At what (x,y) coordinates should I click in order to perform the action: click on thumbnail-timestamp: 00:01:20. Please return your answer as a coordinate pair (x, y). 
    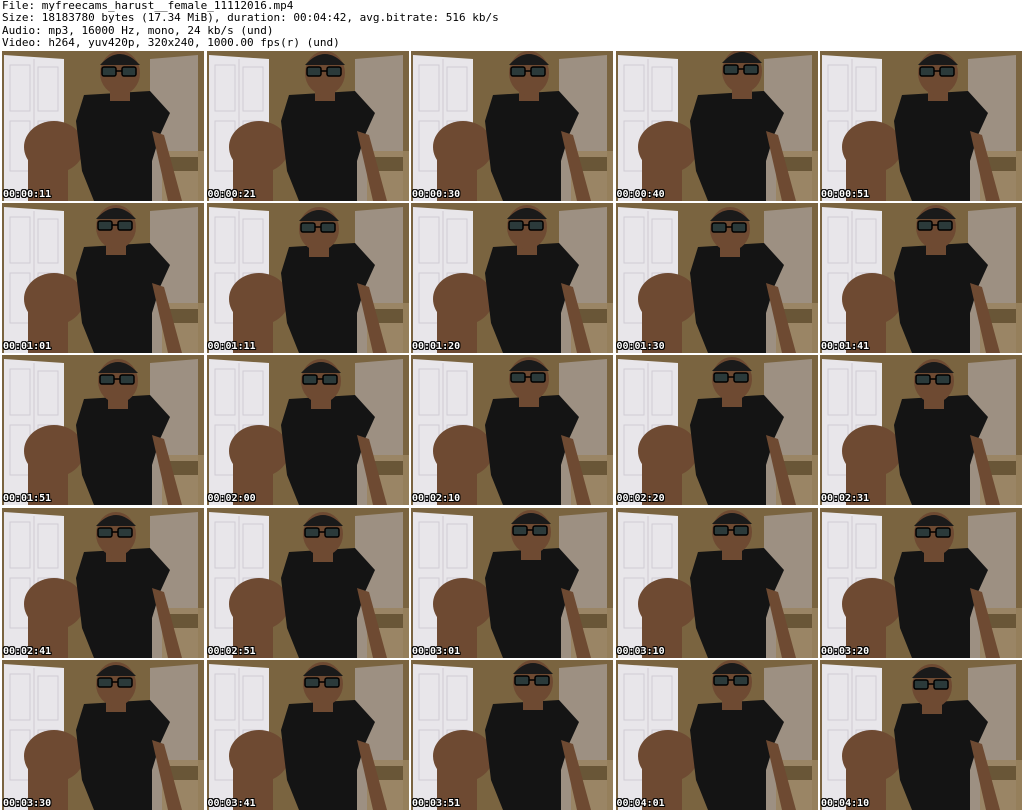
    Looking at the image, I should click on (436, 347).